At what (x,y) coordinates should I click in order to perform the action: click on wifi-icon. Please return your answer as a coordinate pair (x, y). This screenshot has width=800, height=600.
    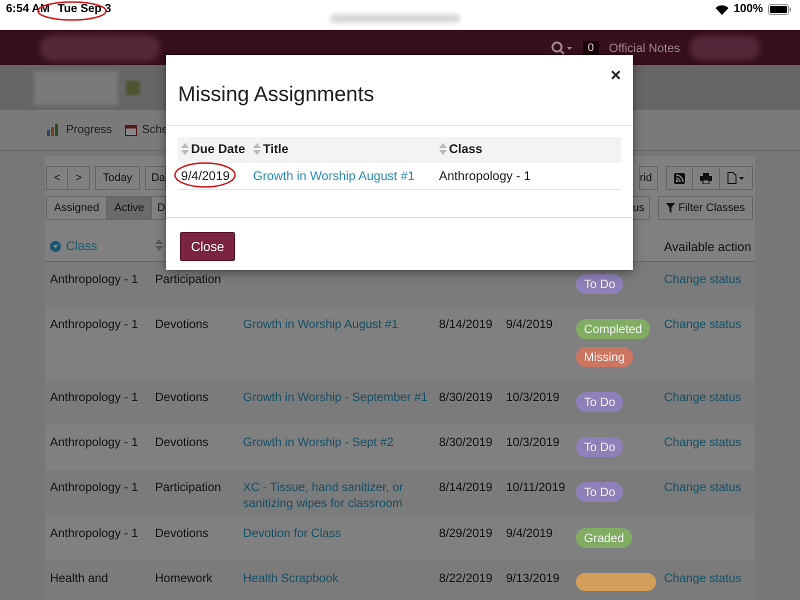
    Looking at the image, I should click on (721, 9).